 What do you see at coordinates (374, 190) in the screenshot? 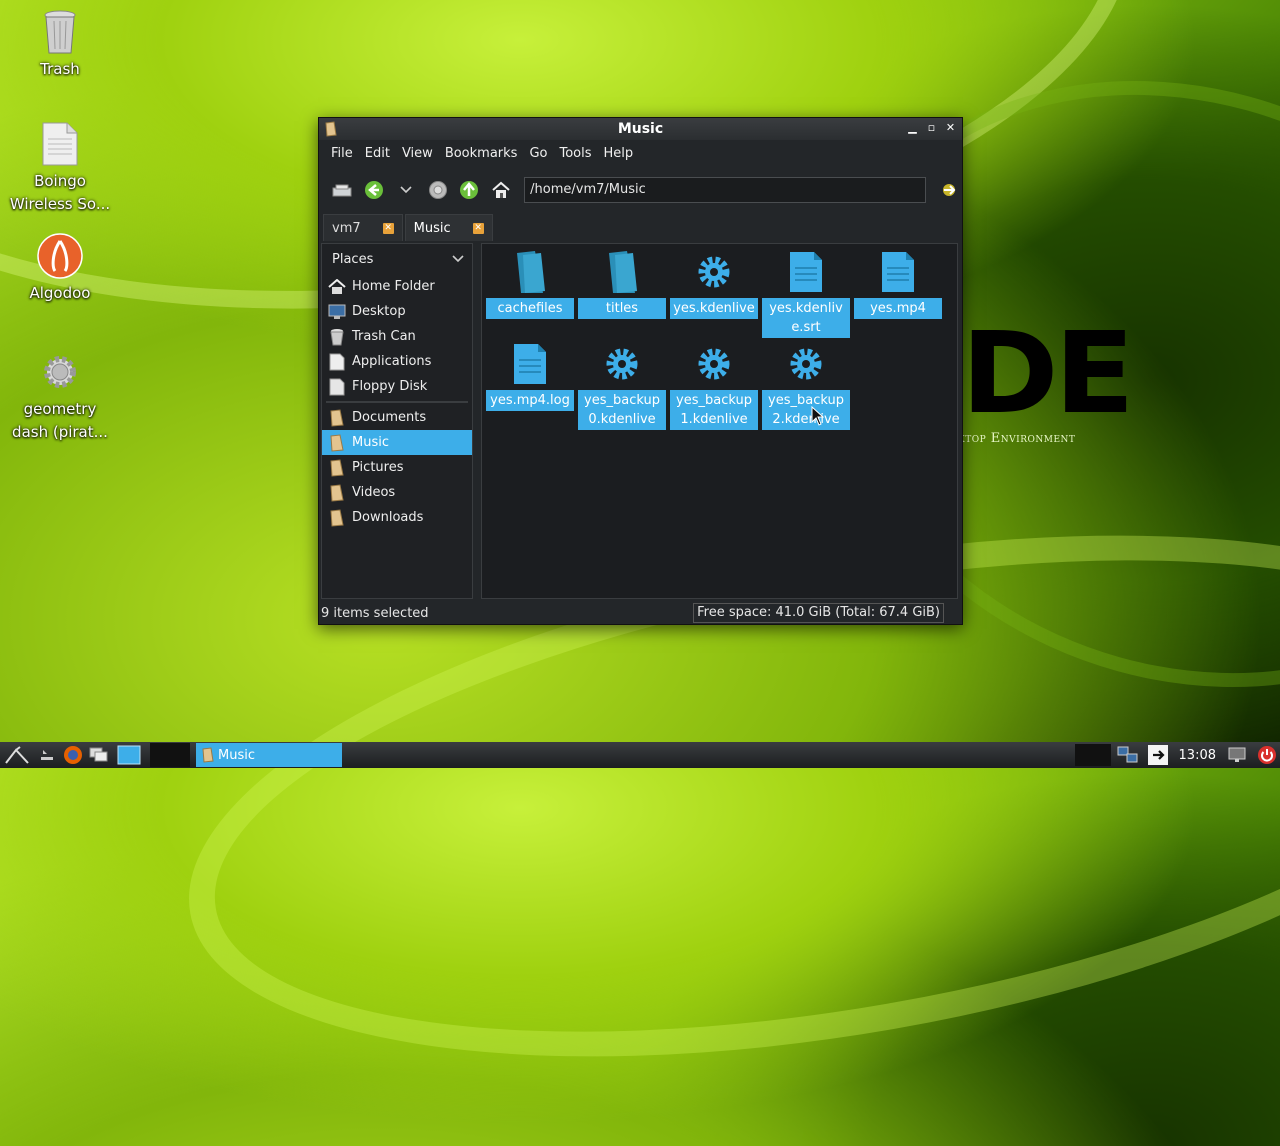
I see `back-button` at bounding box center [374, 190].